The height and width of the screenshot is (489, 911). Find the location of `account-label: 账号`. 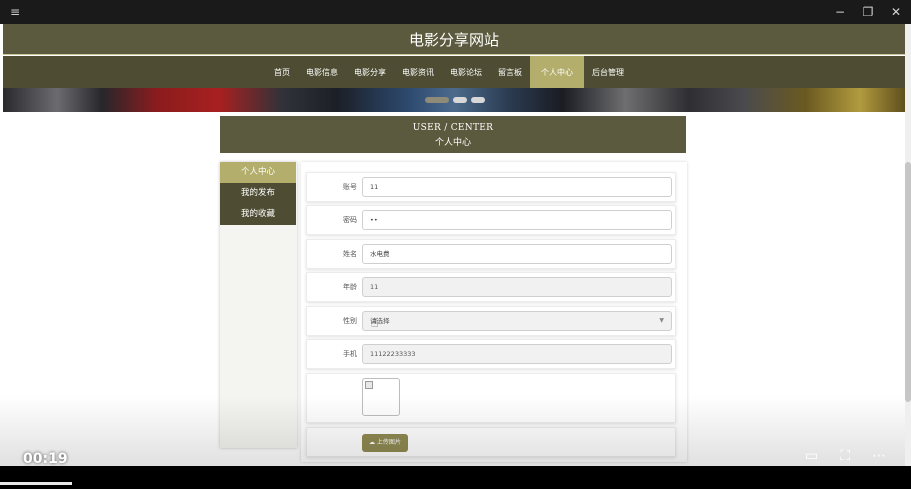

account-label: 账号 is located at coordinates (350, 187).